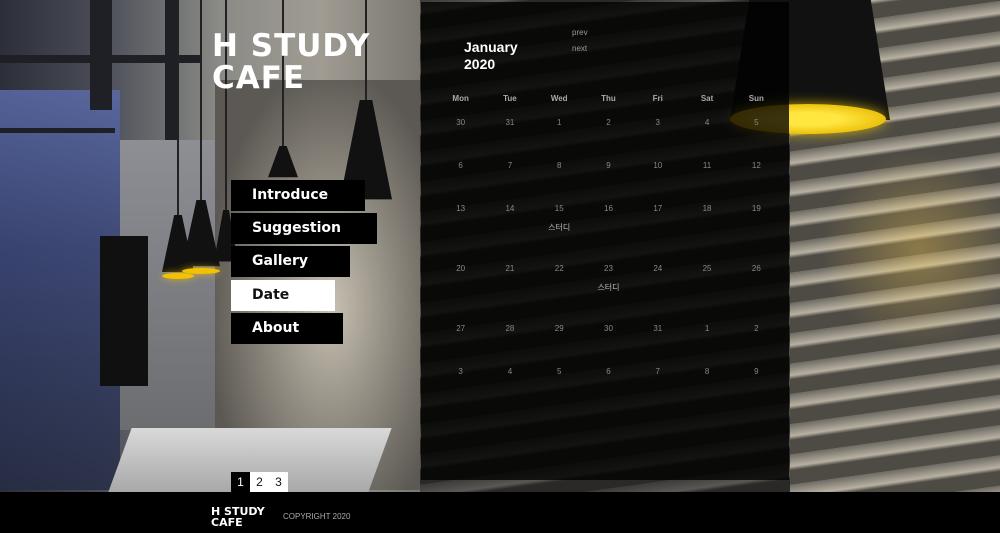 Image resolution: width=1000 pixels, height=533 pixels. Describe the element at coordinates (706, 176) in the screenshot. I see `calendar-day: 11` at that location.